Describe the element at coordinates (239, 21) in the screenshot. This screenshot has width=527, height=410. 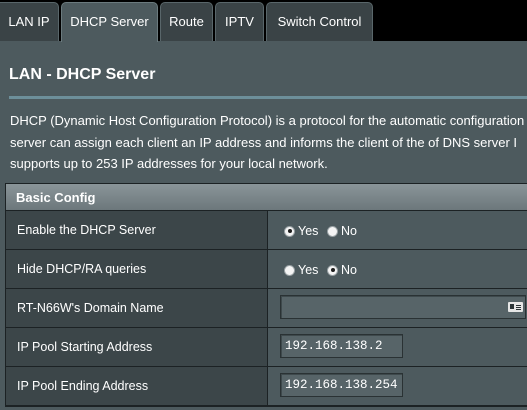
I see `tab-iptv: IPTV` at that location.